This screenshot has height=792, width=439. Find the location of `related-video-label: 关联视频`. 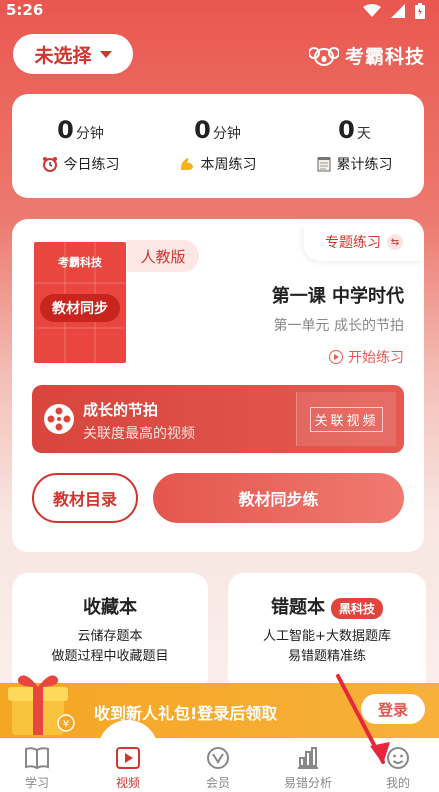

related-video-label: 关联视频 is located at coordinates (346, 419).